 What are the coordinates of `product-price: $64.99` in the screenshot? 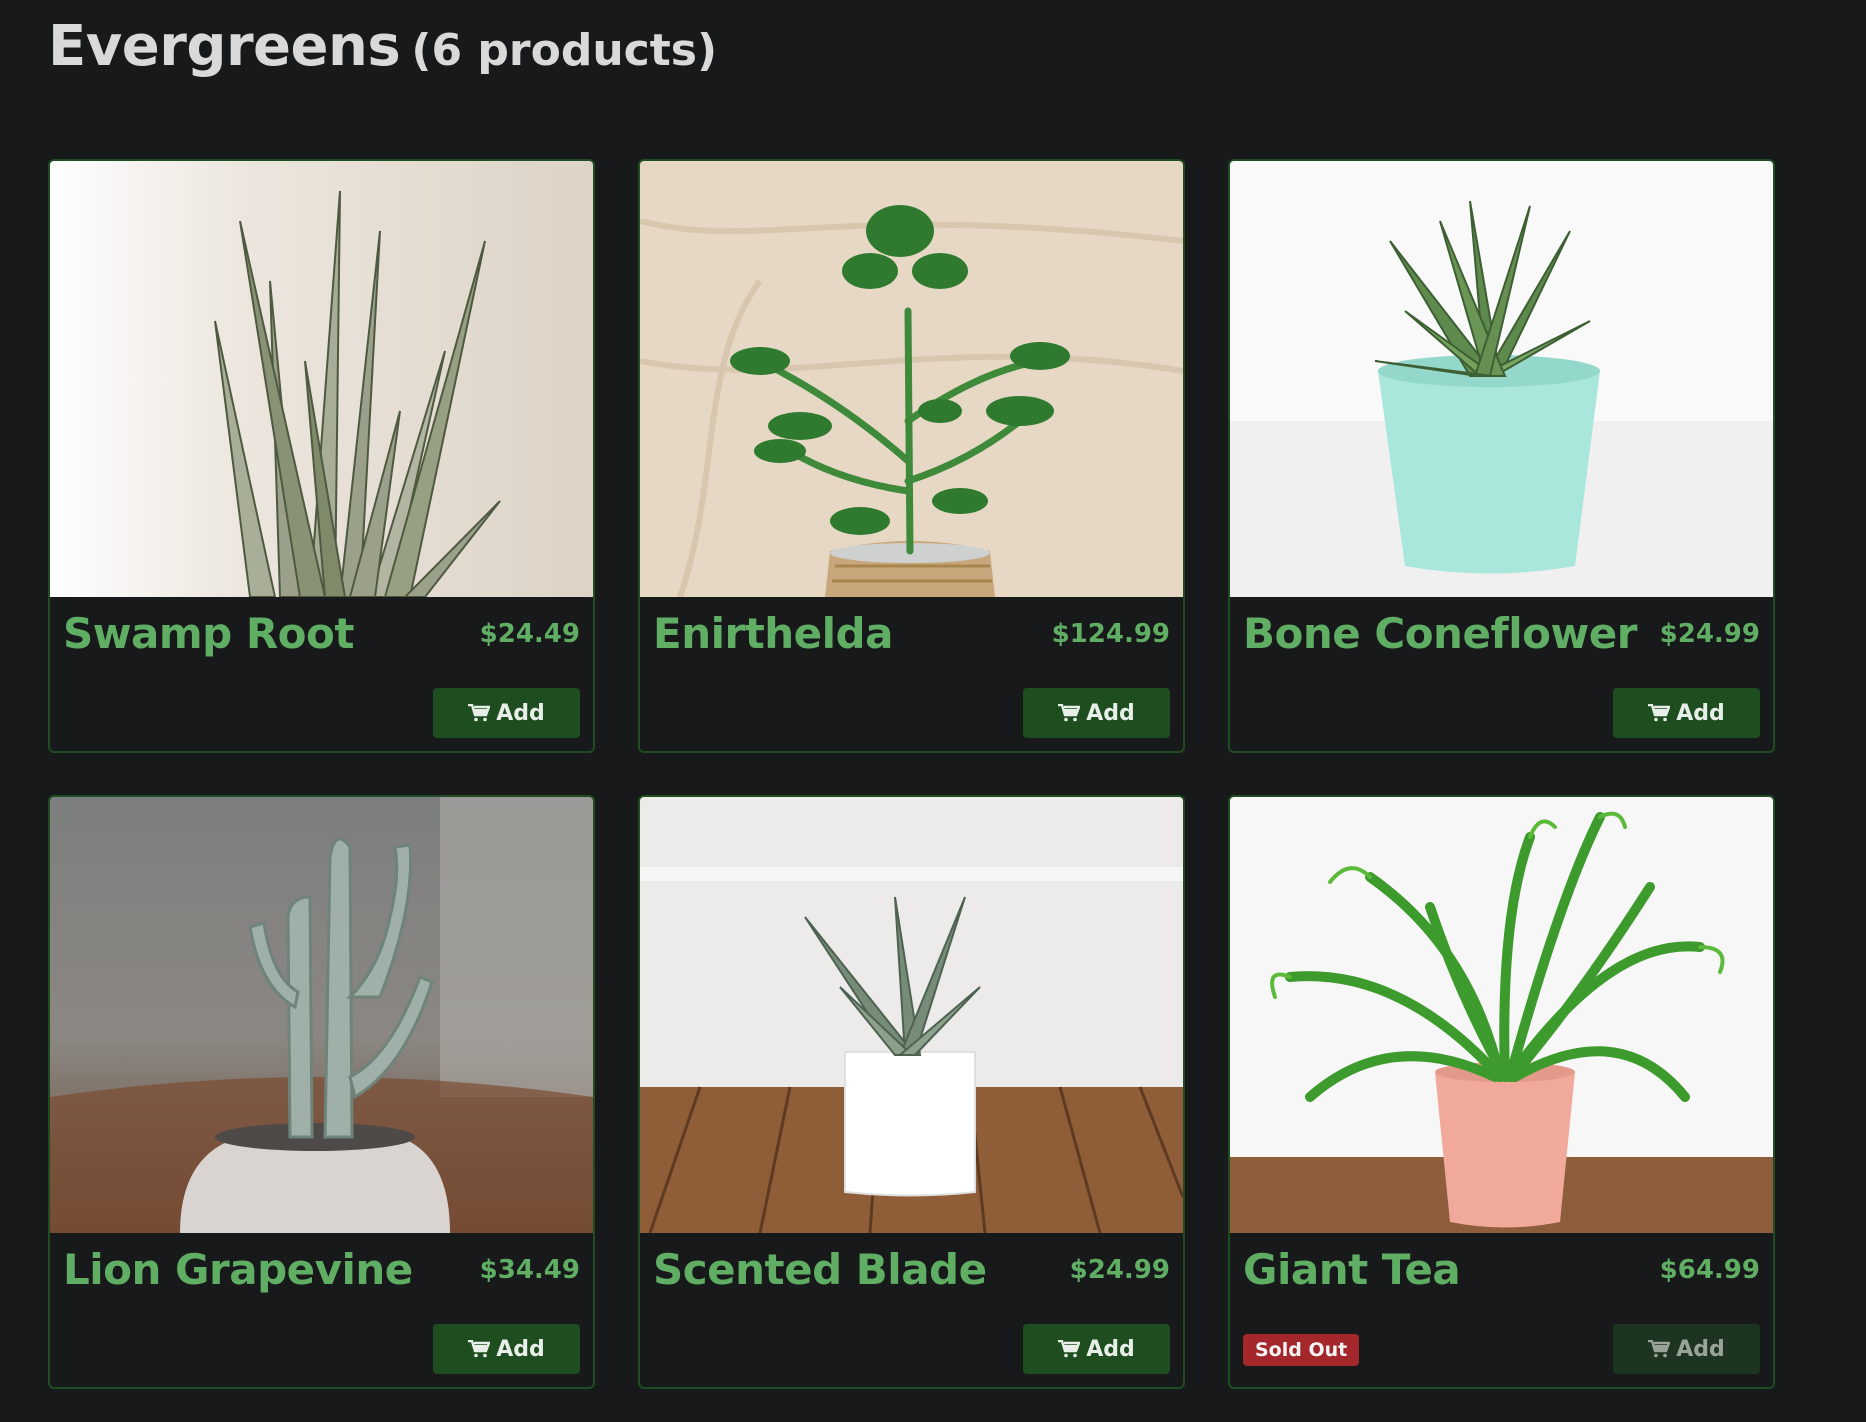 It's located at (1709, 1270).